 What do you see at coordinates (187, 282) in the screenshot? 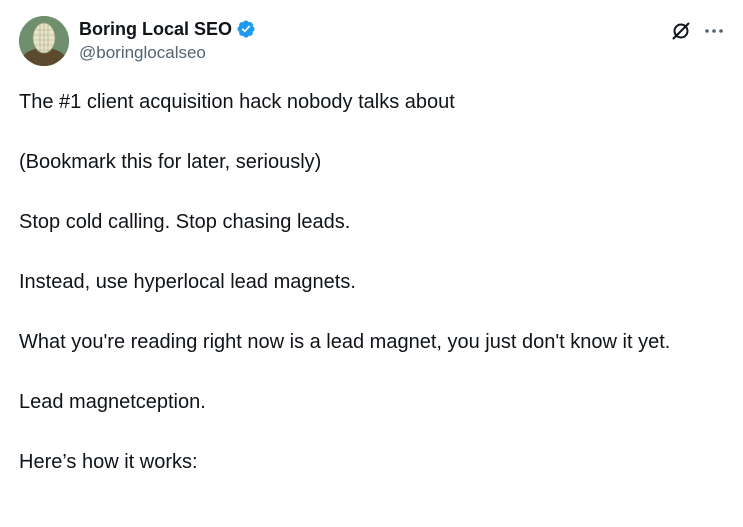
I see `tweet-paragraph: Instead, use hyperlocal lead magnets.` at bounding box center [187, 282].